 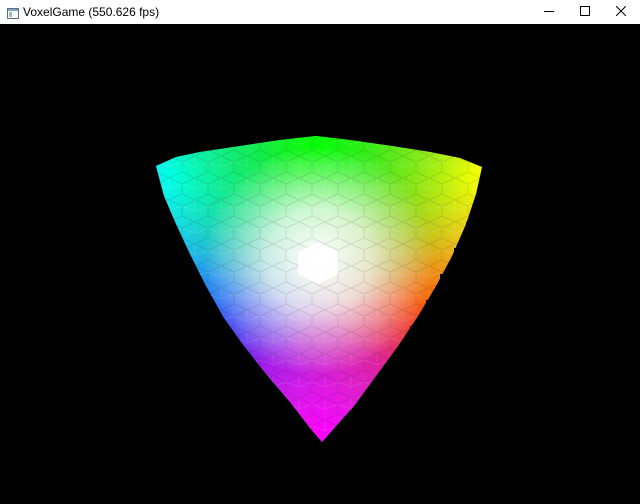 I want to click on close-icon, so click(x=621, y=12).